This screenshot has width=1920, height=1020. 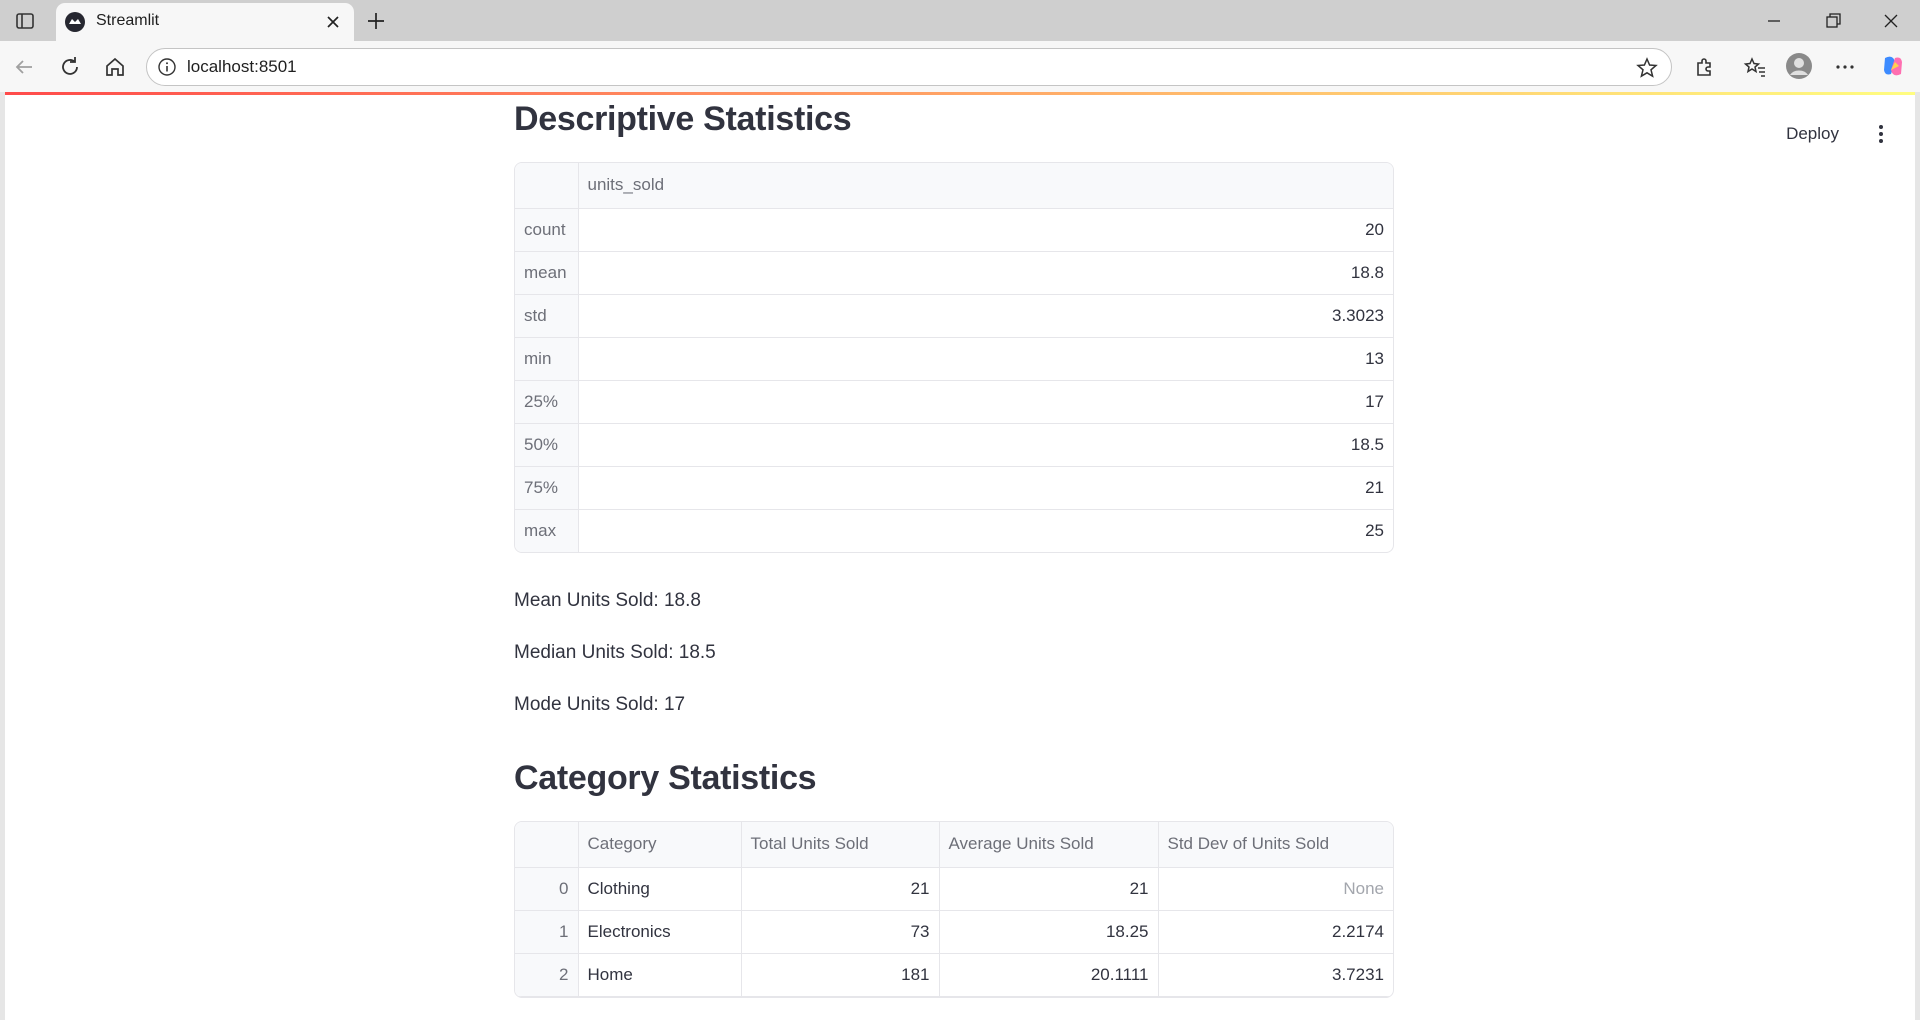 I want to click on column-header-total-units: Total Units Sold, so click(x=840, y=845).